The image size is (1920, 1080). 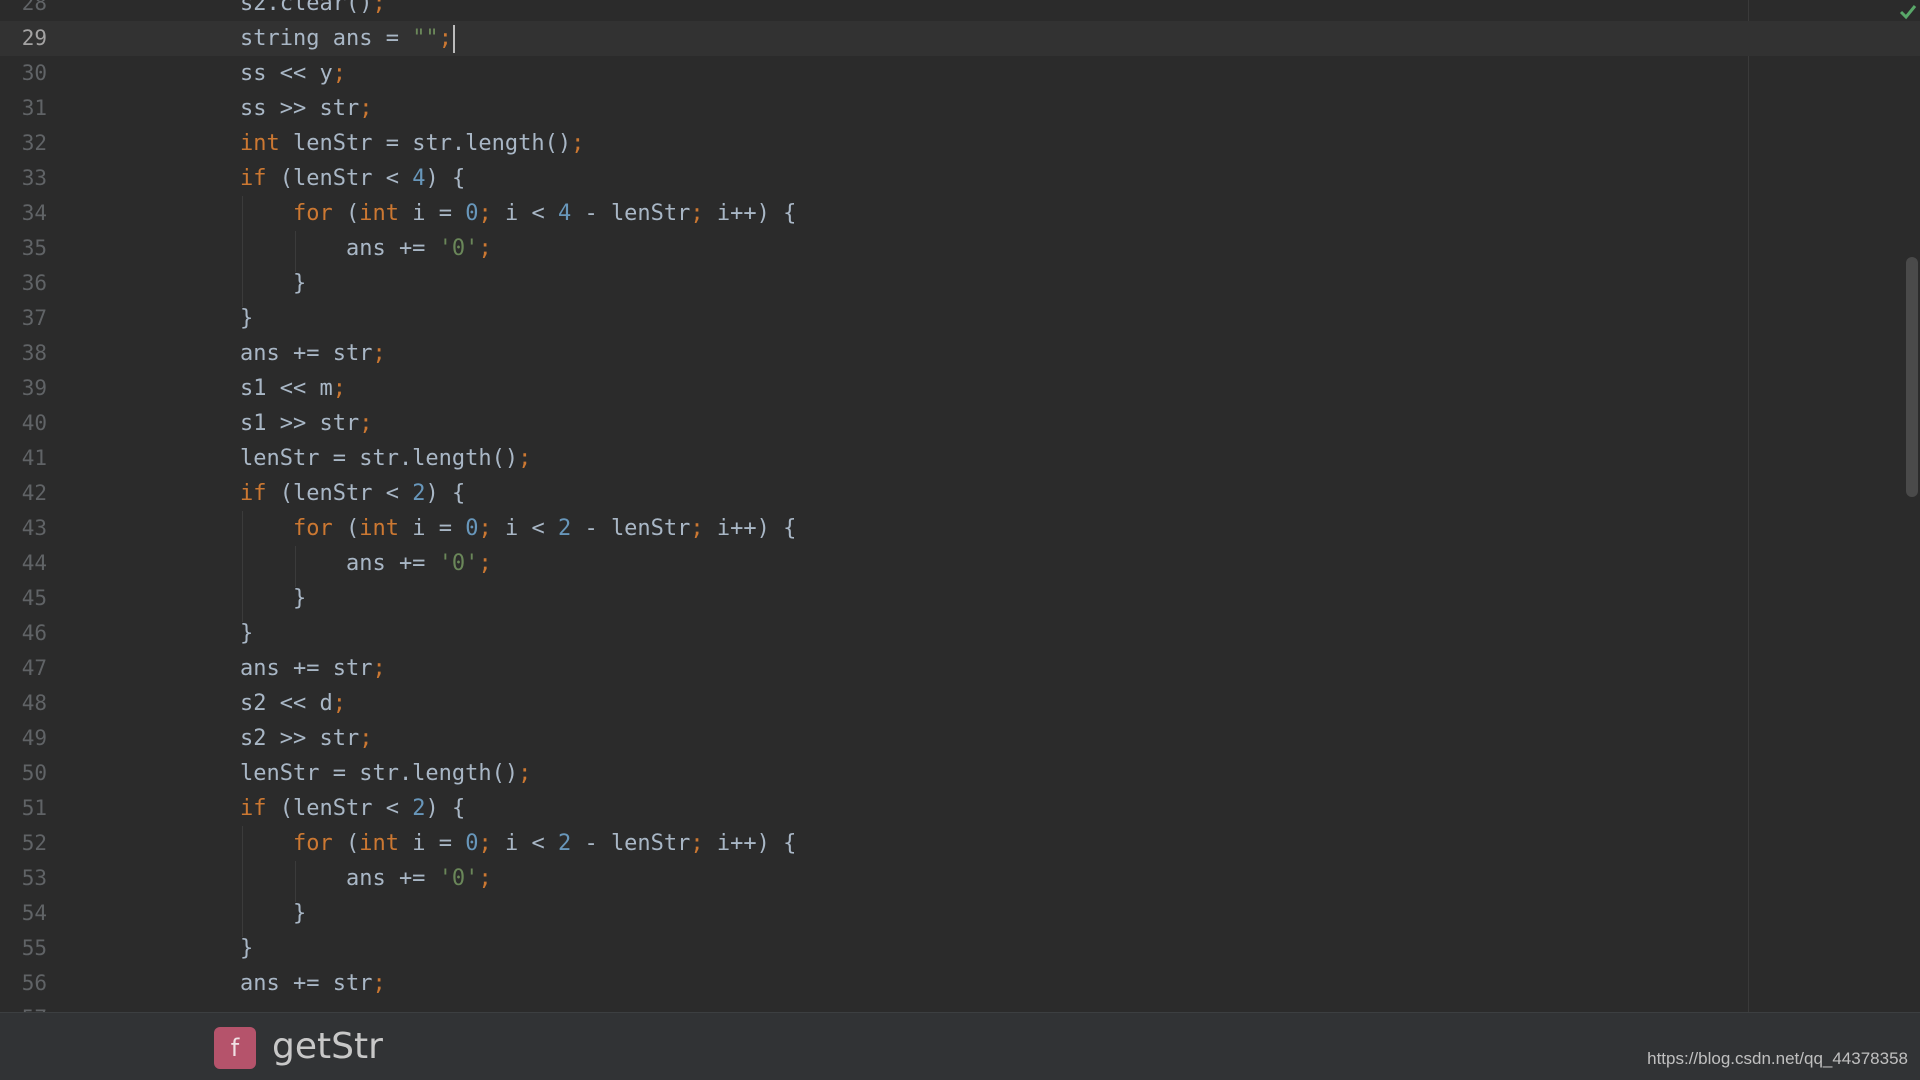 What do you see at coordinates (960, 773) in the screenshot?
I see `code-line: 50 lenStr = str.length();` at bounding box center [960, 773].